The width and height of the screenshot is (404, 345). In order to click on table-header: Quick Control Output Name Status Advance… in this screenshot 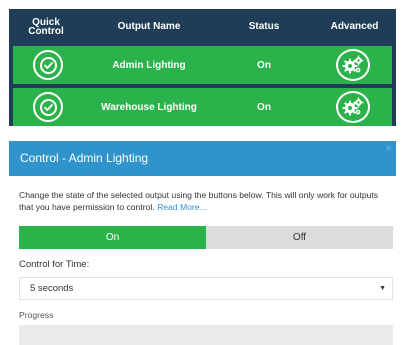, I will do `click(202, 26)`.